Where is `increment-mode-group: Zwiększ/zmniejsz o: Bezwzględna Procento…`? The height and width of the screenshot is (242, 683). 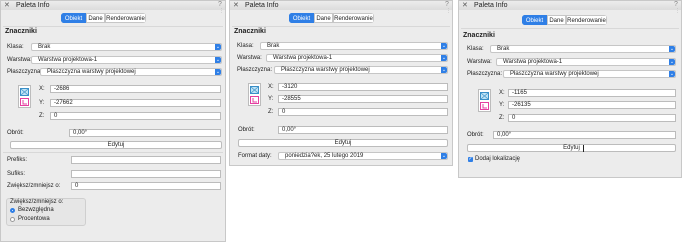
increment-mode-group: Zwiększ/zmniejsz o: Bezwzględna Procento… is located at coordinates (46, 212).